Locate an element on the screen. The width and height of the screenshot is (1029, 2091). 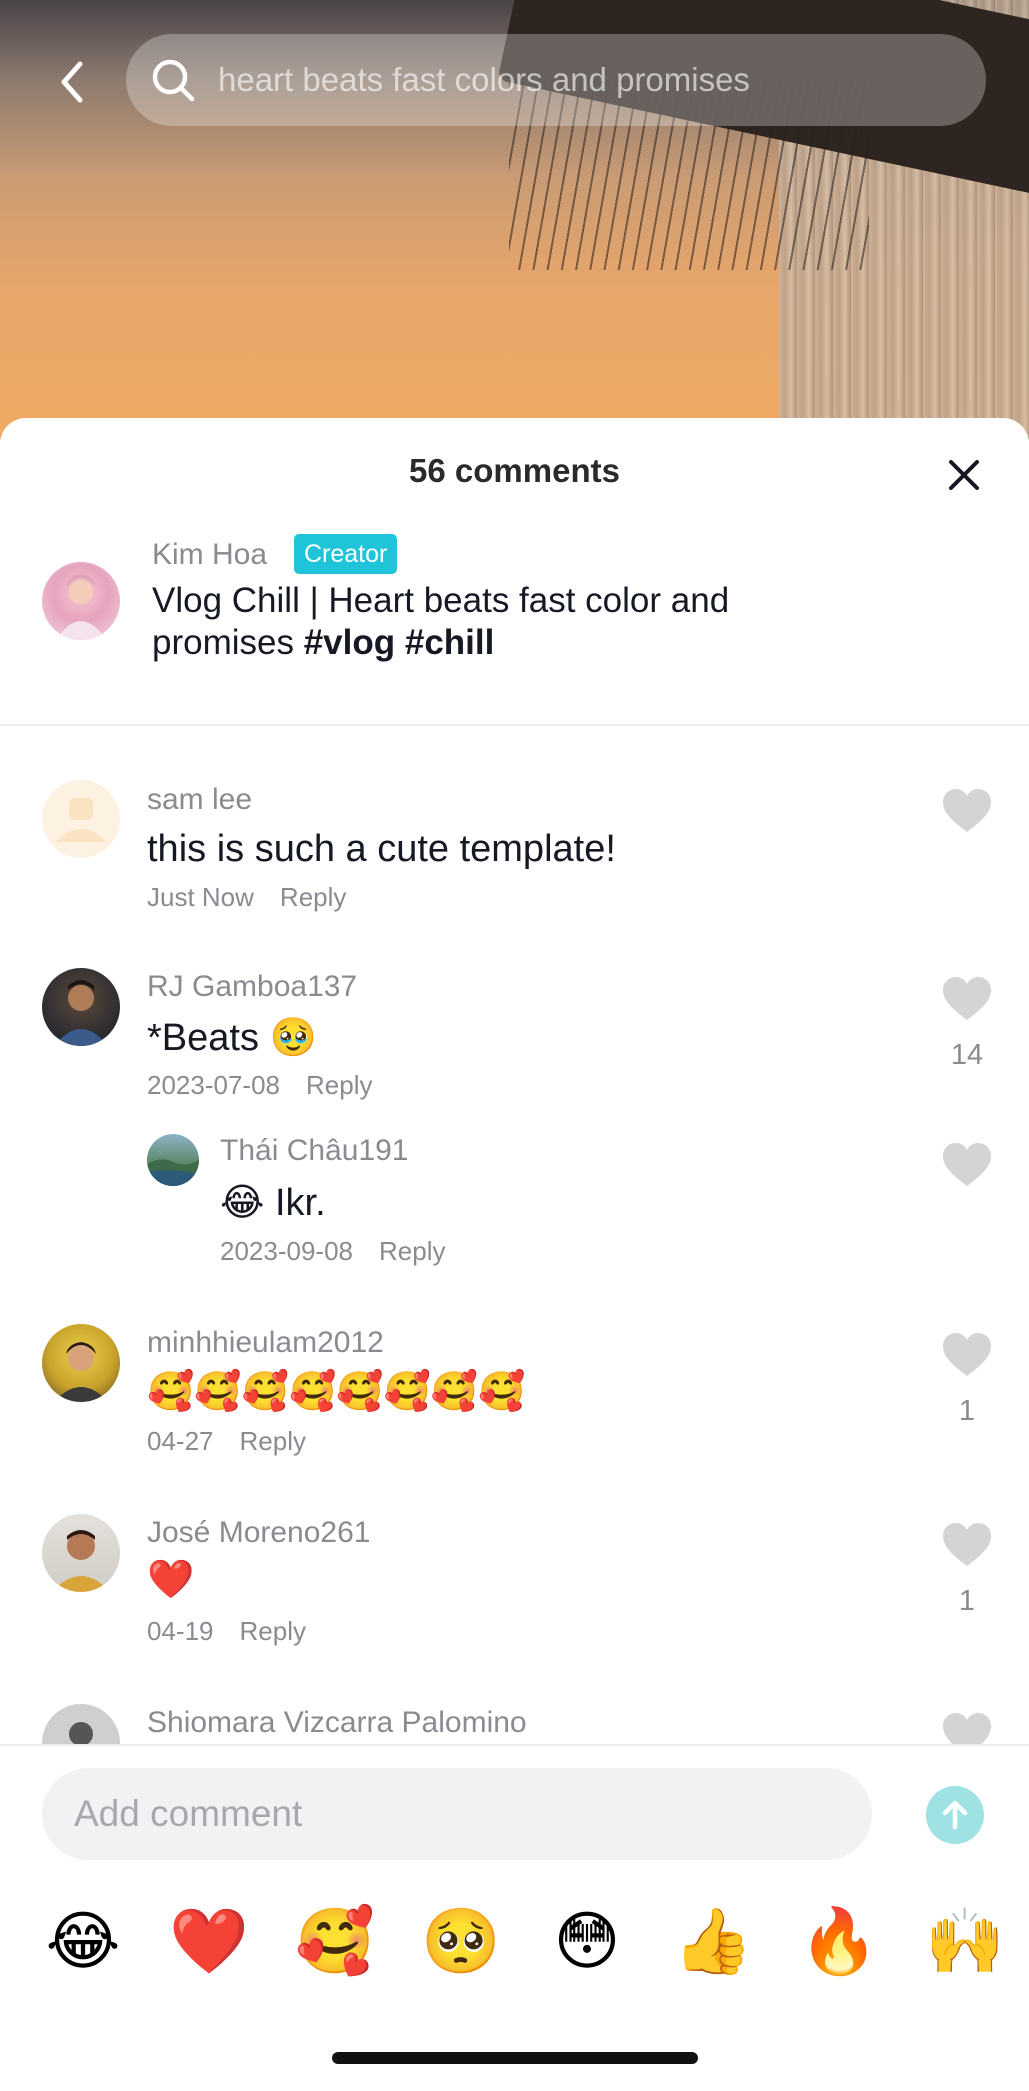
search-bar: heart beats fast colors and promises is located at coordinates (556, 80).